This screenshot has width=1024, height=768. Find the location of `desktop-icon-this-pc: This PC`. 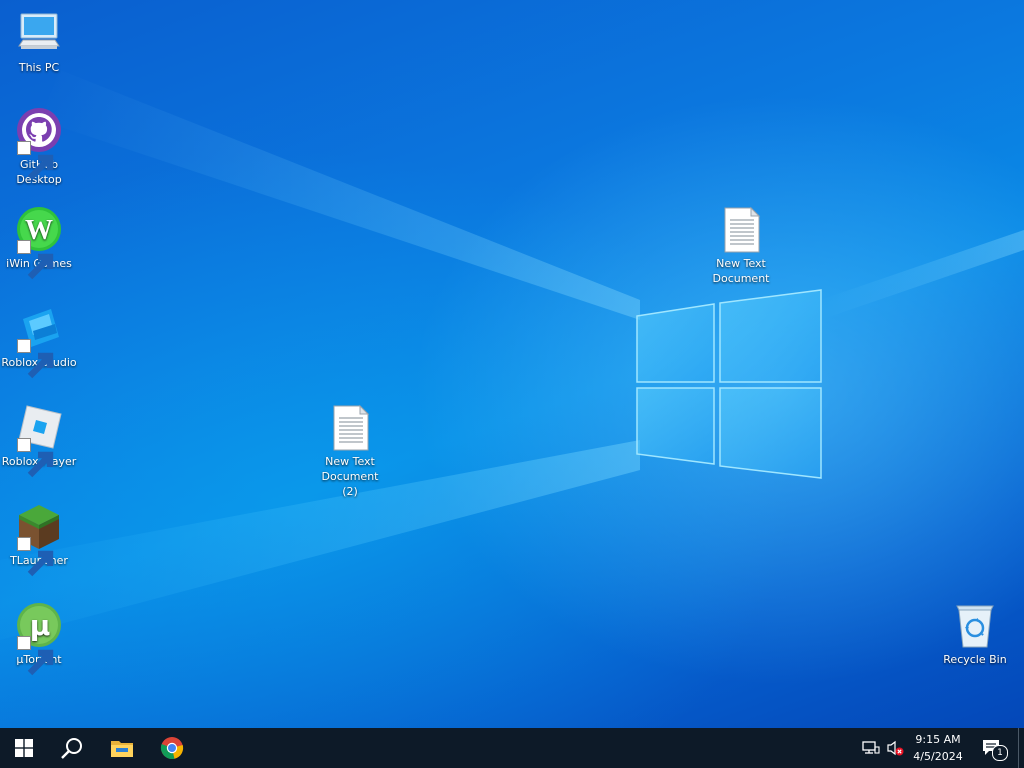

desktop-icon-this-pc: This PC is located at coordinates (39, 42).